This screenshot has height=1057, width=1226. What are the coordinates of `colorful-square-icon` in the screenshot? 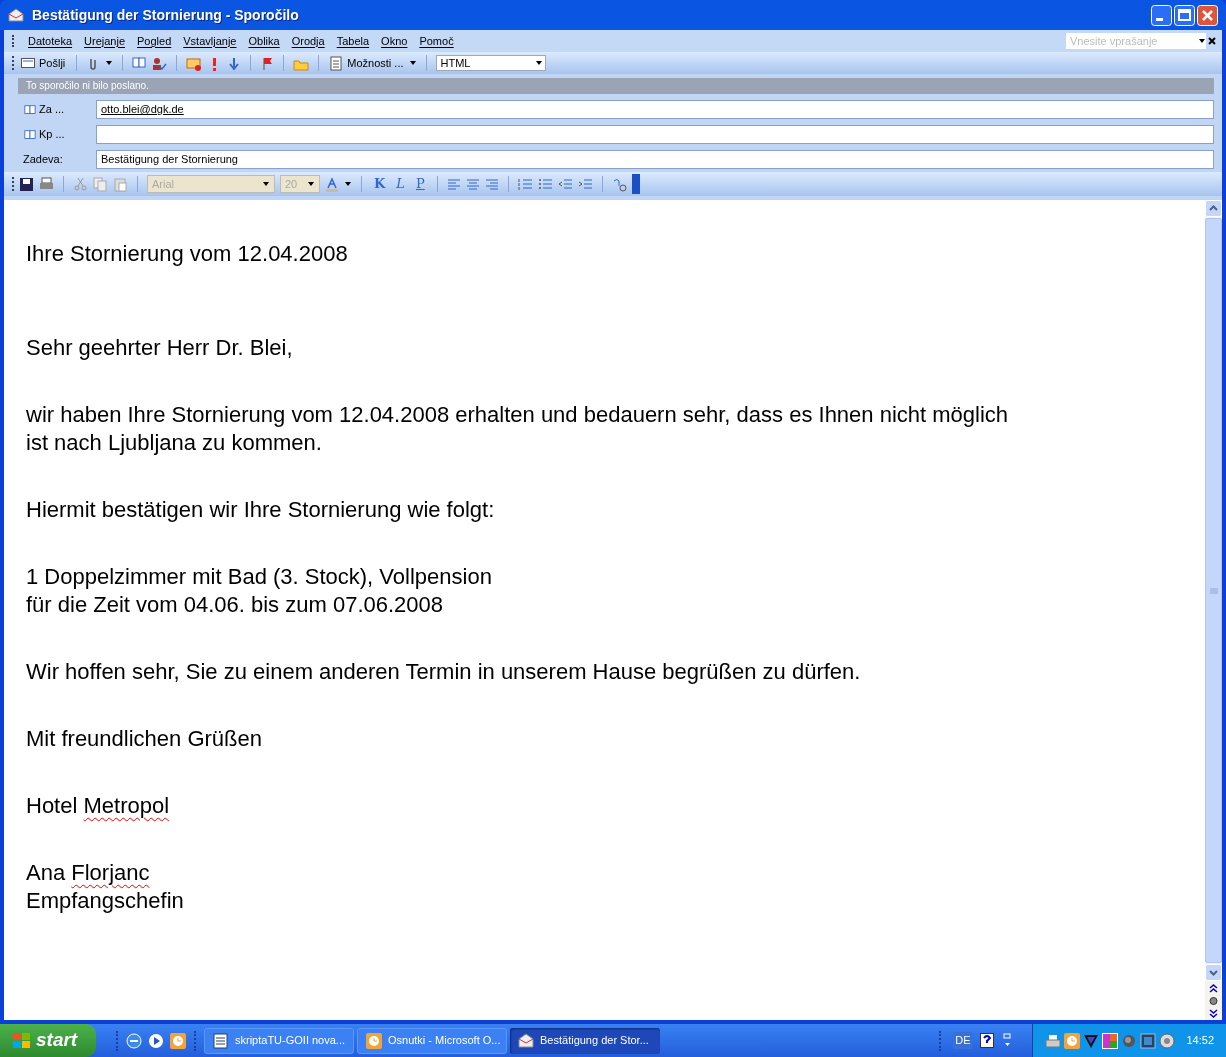 It's located at (1110, 1040).